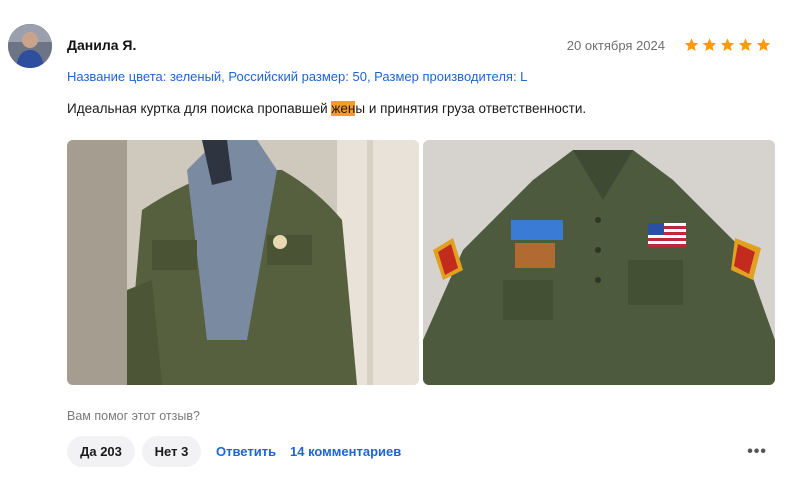 This screenshot has height=492, width=811. What do you see at coordinates (471, 108) in the screenshot?
I see `review-text-part: ы и принятия груза ответственности.` at bounding box center [471, 108].